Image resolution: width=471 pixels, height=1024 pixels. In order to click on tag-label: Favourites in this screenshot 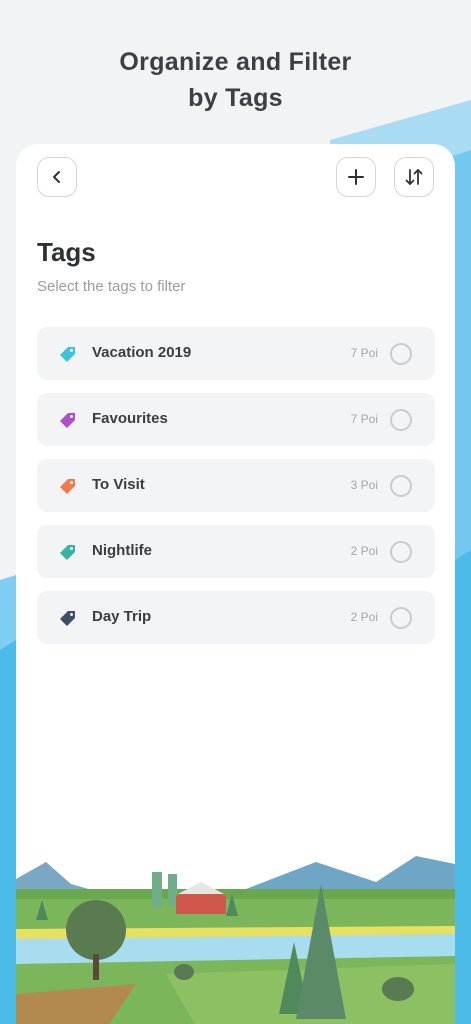, I will do `click(130, 418)`.